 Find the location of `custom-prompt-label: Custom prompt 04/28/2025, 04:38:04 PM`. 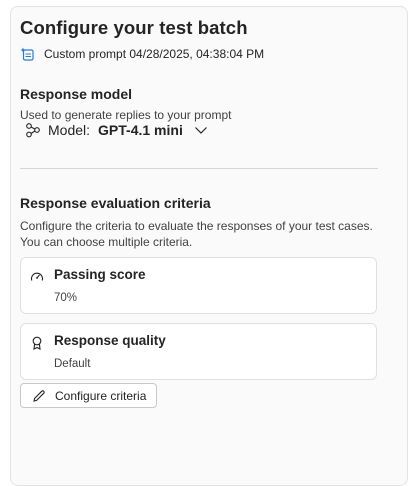

custom-prompt-label: Custom prompt 04/28/2025, 04:38:04 PM is located at coordinates (154, 54).